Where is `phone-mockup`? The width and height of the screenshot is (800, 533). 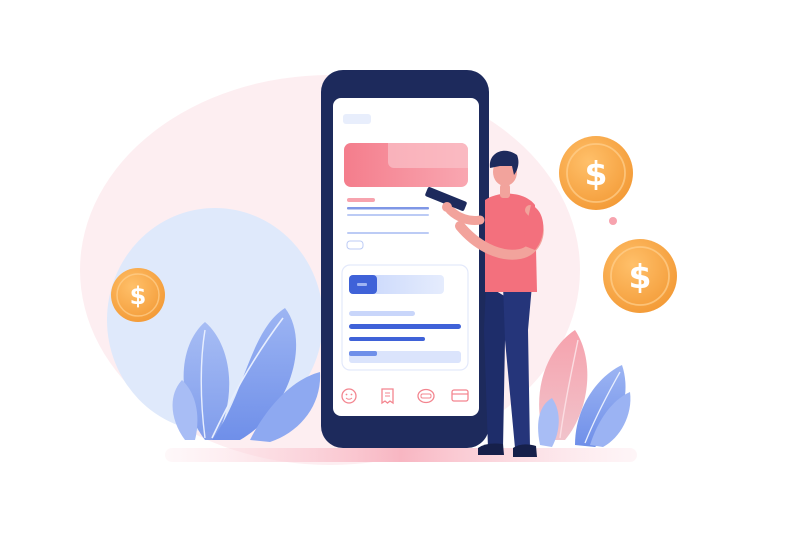
phone-mockup is located at coordinates (405, 259).